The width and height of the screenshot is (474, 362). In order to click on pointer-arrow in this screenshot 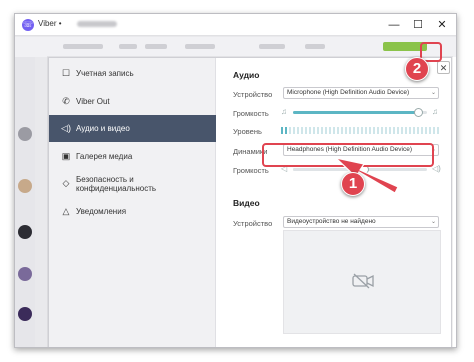, I will do `click(366, 175)`.